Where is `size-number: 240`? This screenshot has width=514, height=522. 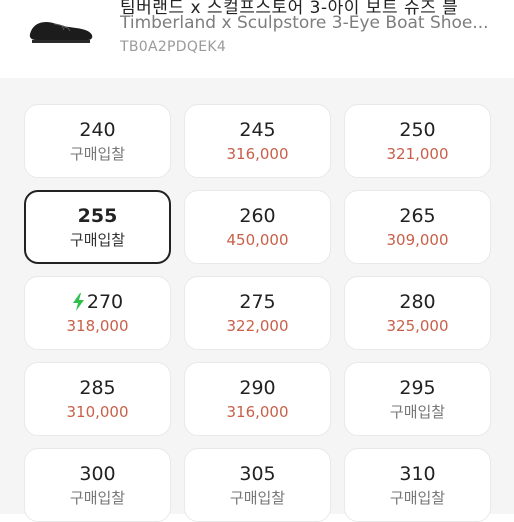 size-number: 240 is located at coordinates (97, 130).